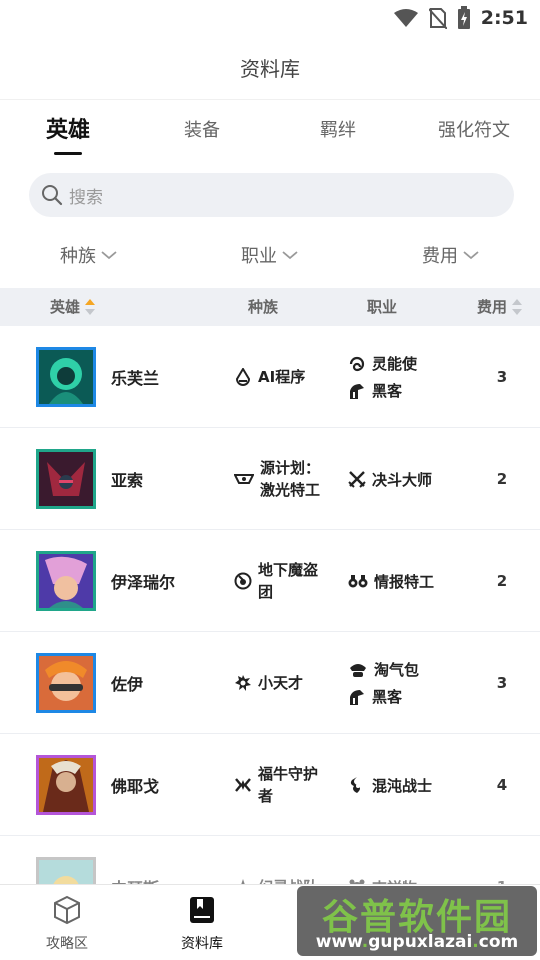 The image size is (540, 960). I want to click on hero-race: 福牛守护者, so click(281, 785).